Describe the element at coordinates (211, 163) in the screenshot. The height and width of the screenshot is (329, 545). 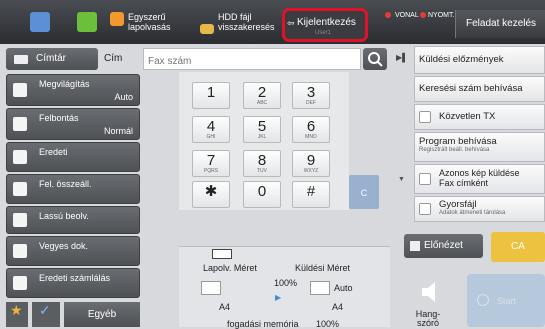
I see `key-7: 7 PQRS` at that location.